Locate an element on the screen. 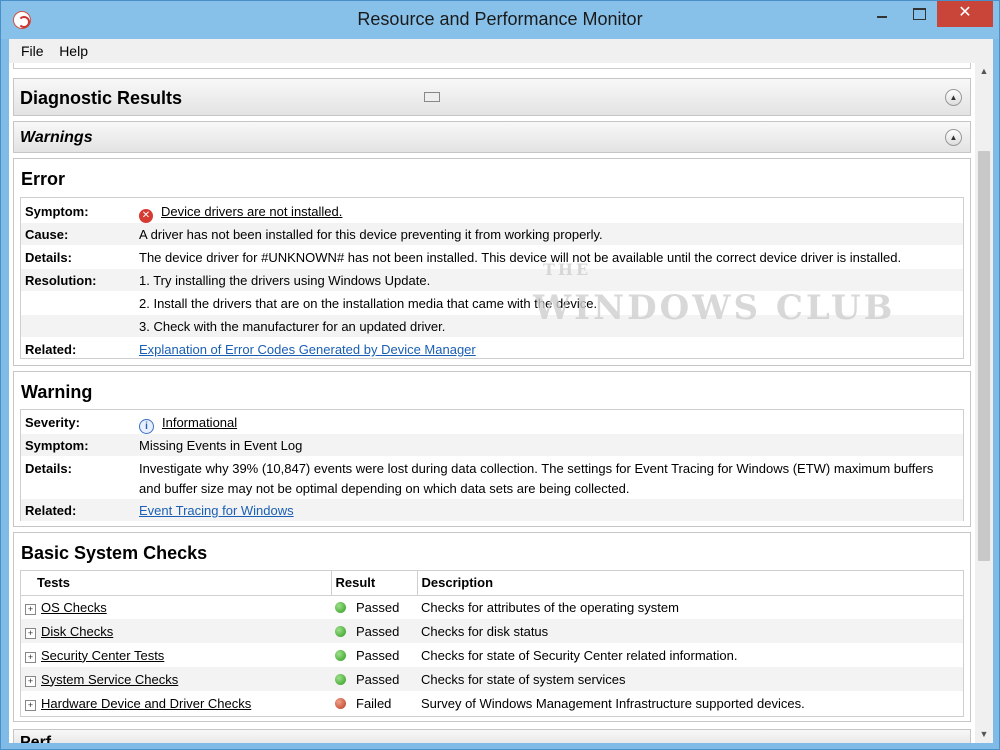  window-title: Resource and Performance Monitor is located at coordinates (500, 19).